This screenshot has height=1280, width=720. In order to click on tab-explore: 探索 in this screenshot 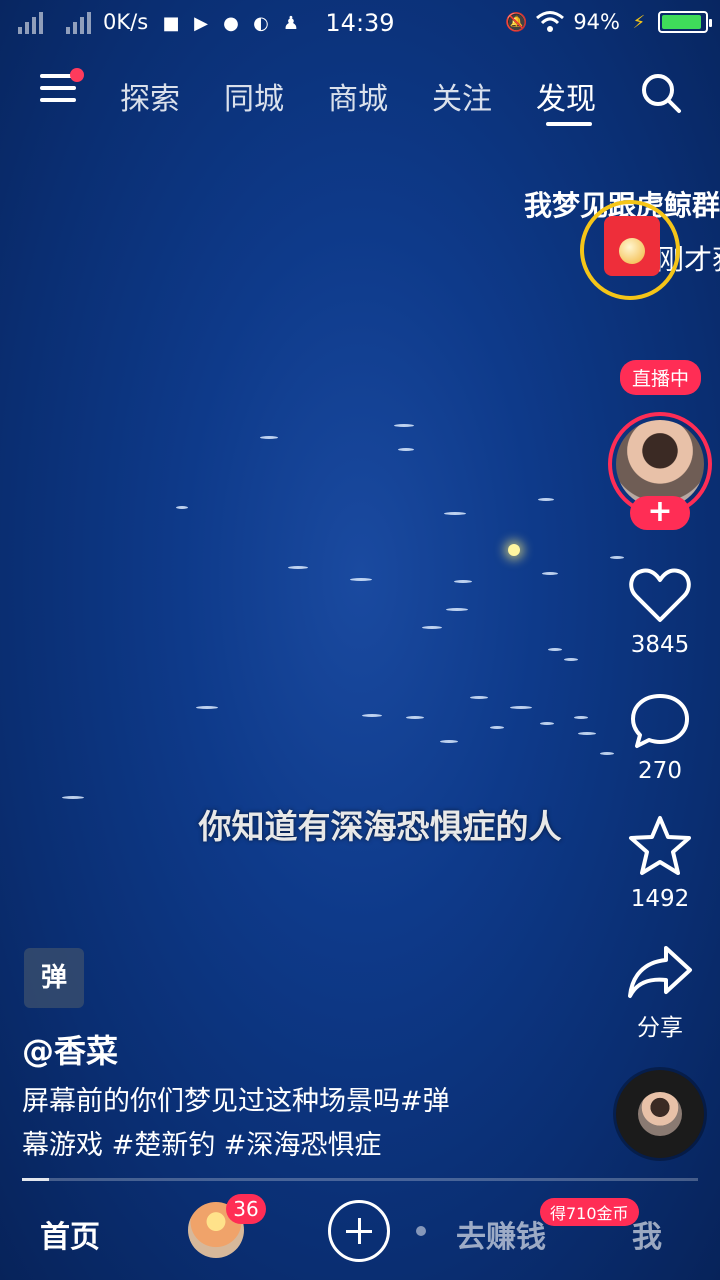, I will do `click(150, 96)`.